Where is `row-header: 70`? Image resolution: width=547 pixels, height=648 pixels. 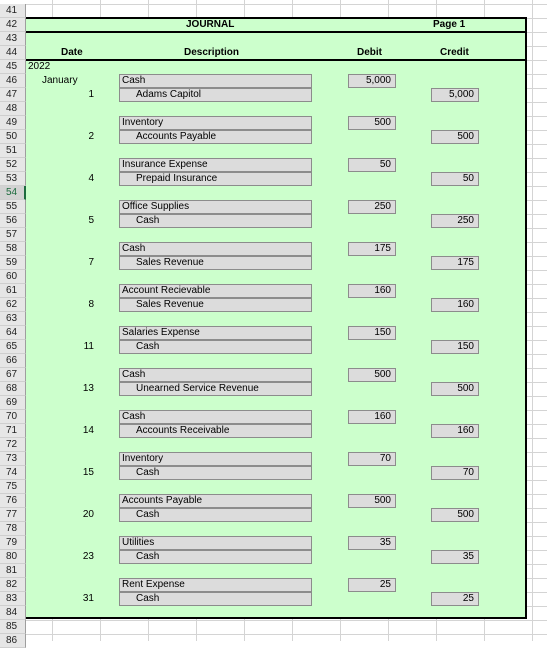
row-header: 70 is located at coordinates (13, 417).